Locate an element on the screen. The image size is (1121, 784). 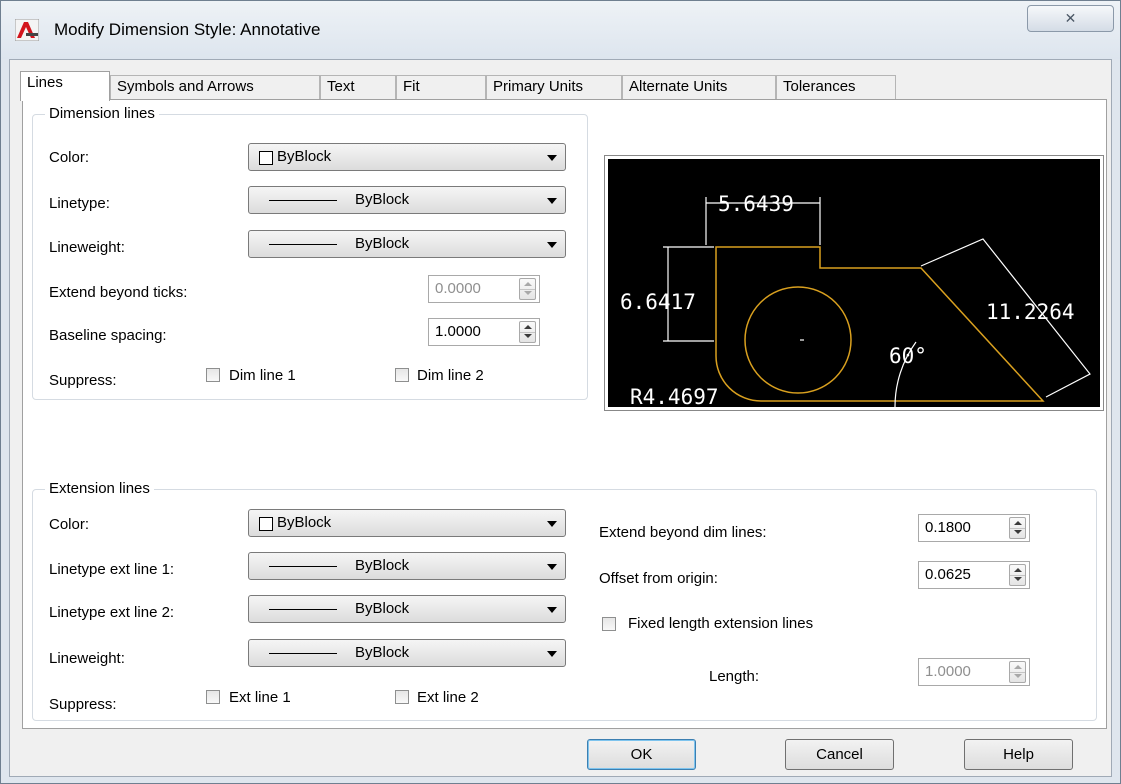
tab-primary-units: Primary Units is located at coordinates (554, 87).